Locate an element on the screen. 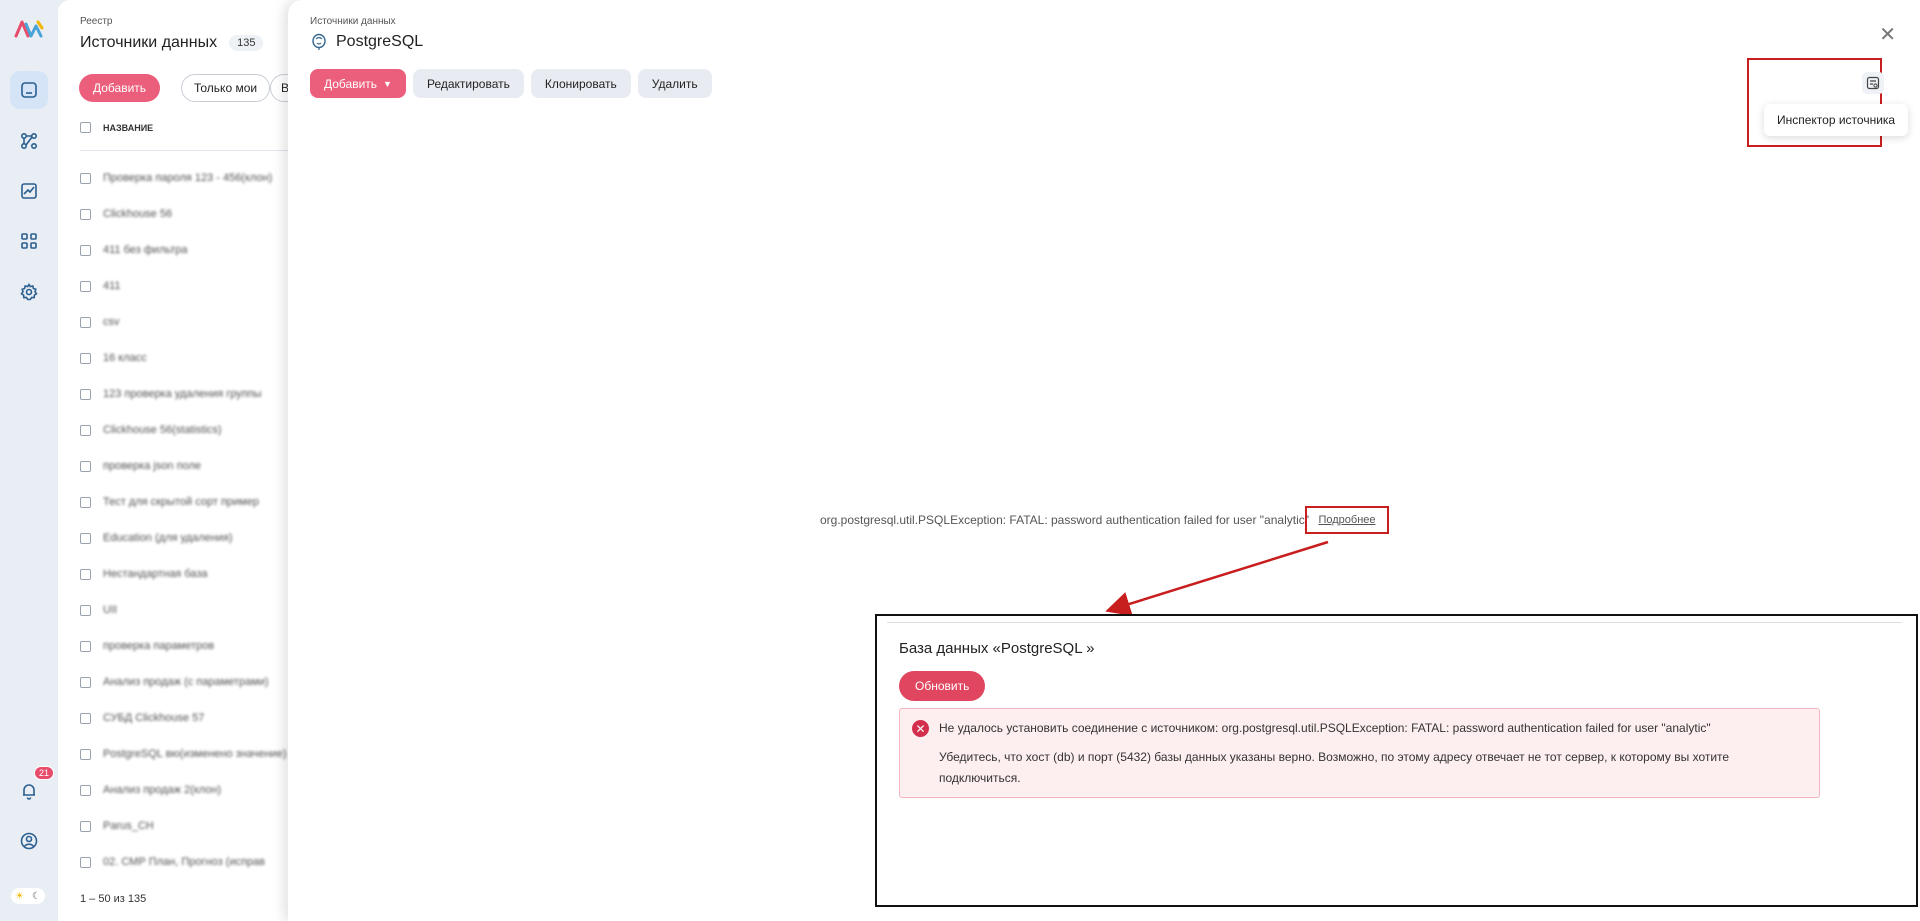 This screenshot has height=921, width=1920. apps-icon is located at coordinates (29, 241).